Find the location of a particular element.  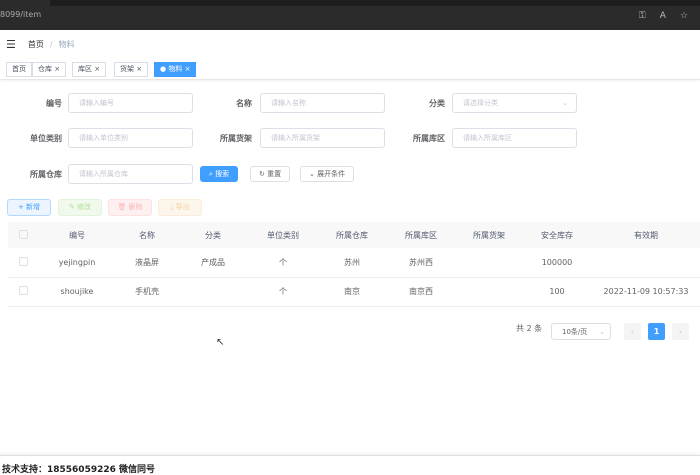

page-size-select: 10条/页 ⌄ is located at coordinates (581, 331).